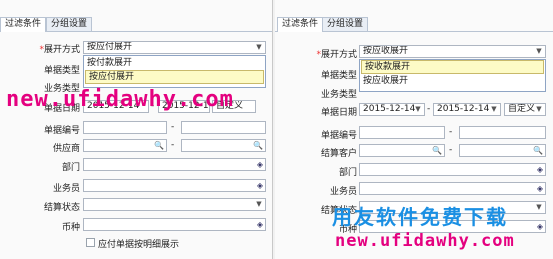  I want to click on expand-mode-value: 按应收展开, so click(386, 51).